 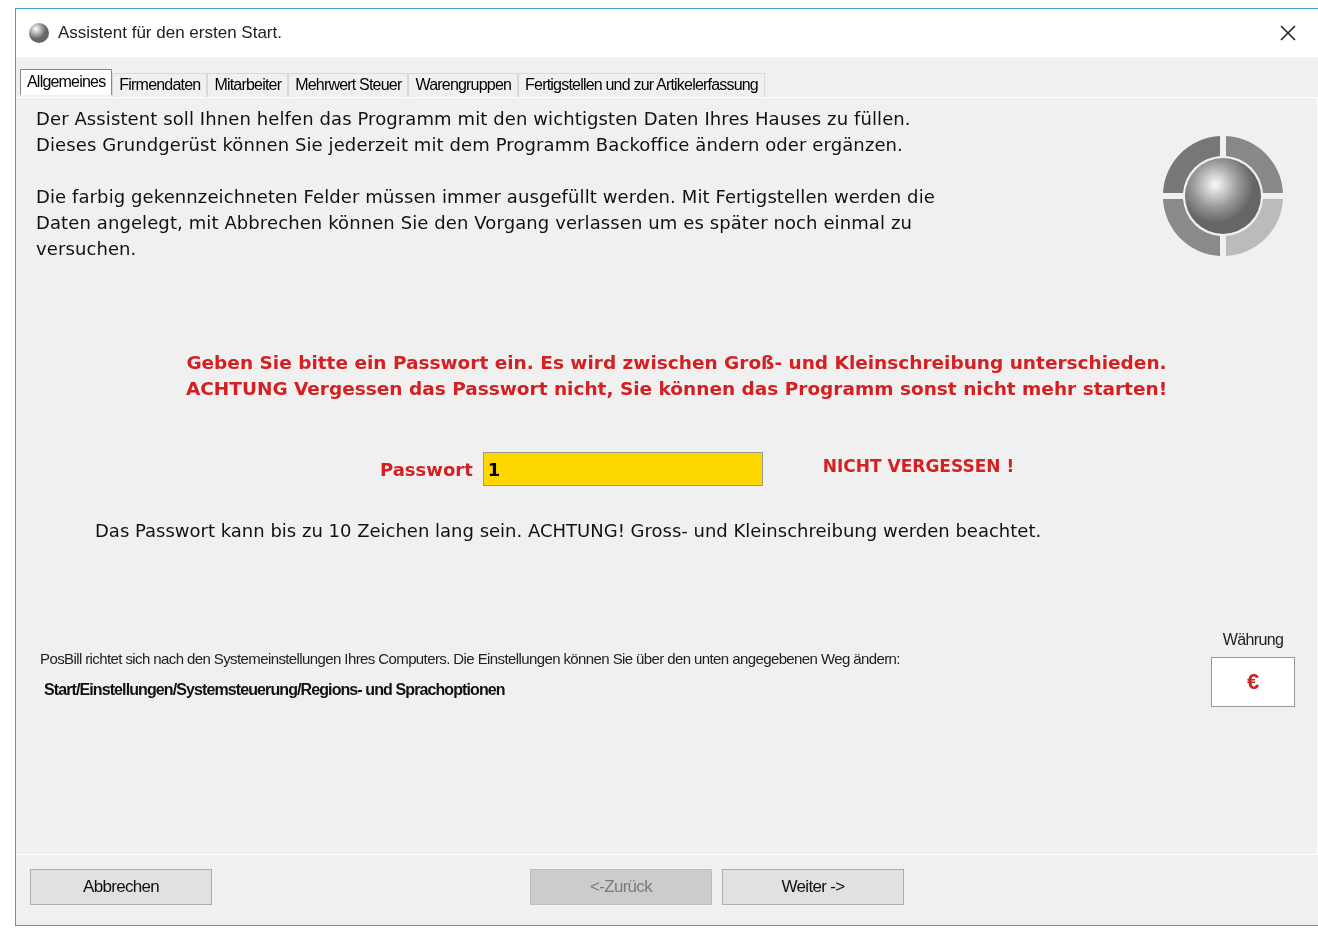 I want to click on close-icon, so click(x=1288, y=33).